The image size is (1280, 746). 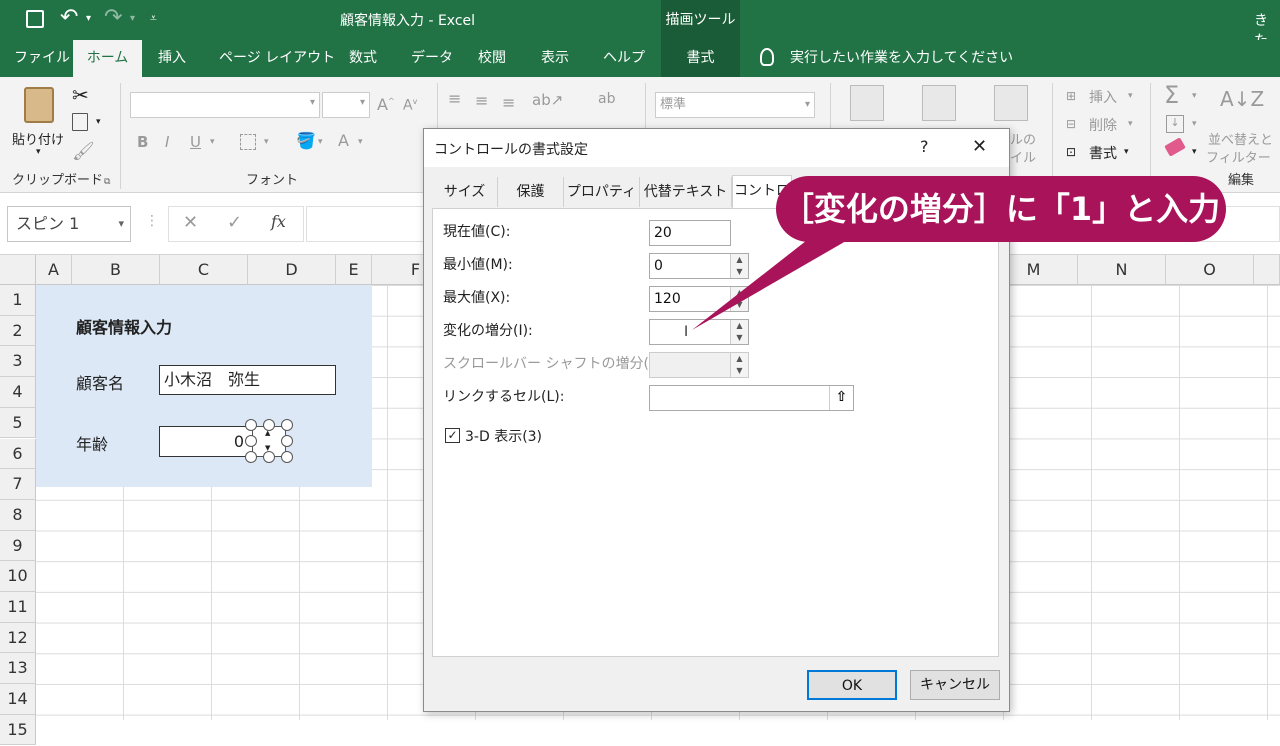 What do you see at coordinates (1210, 270) in the screenshot?
I see `column-header-o: O` at bounding box center [1210, 270].